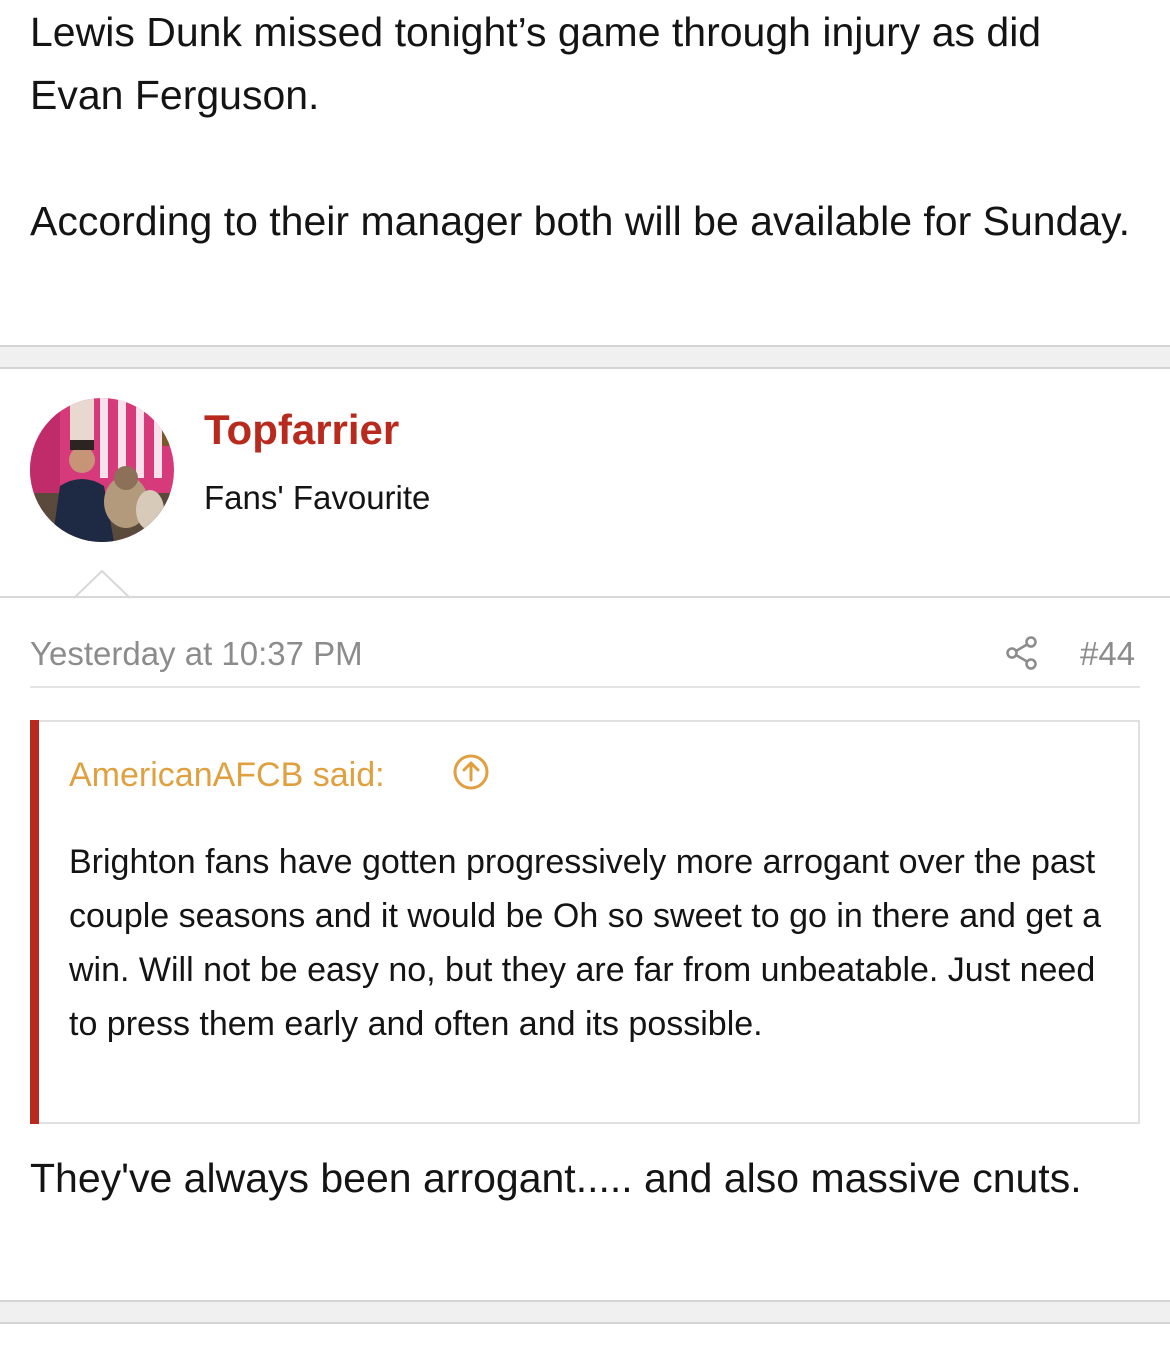 This screenshot has height=1347, width=1170. I want to click on user-title: Fans' Favourite, so click(317, 497).